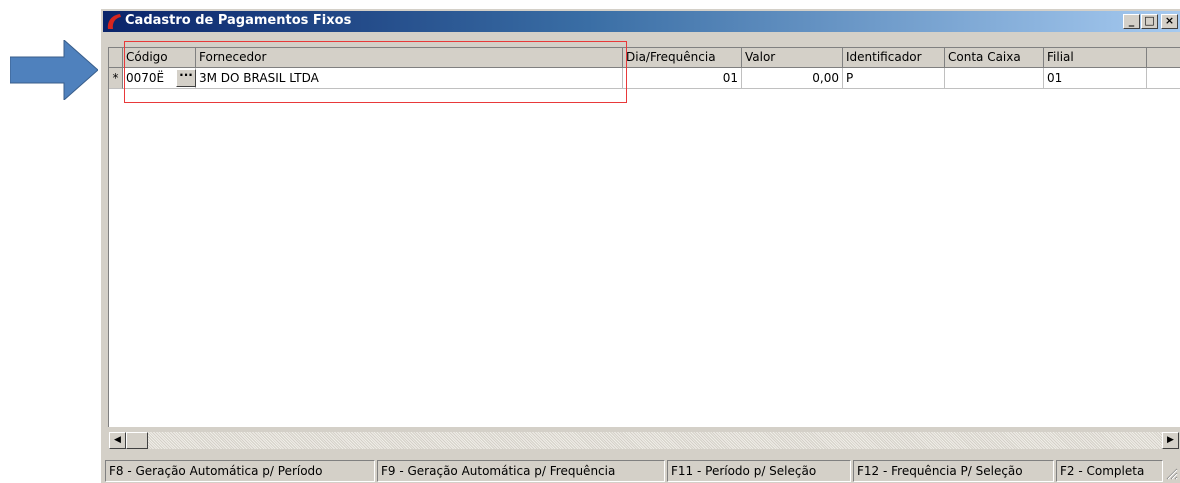  What do you see at coordinates (116, 58) in the screenshot?
I see `header-corner` at bounding box center [116, 58].